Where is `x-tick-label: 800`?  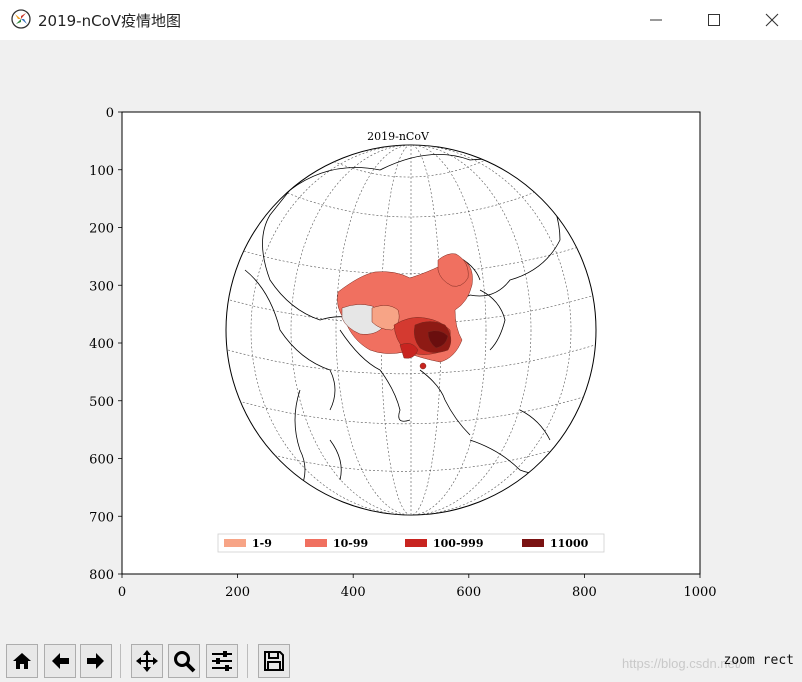 x-tick-label: 800 is located at coordinates (584, 592).